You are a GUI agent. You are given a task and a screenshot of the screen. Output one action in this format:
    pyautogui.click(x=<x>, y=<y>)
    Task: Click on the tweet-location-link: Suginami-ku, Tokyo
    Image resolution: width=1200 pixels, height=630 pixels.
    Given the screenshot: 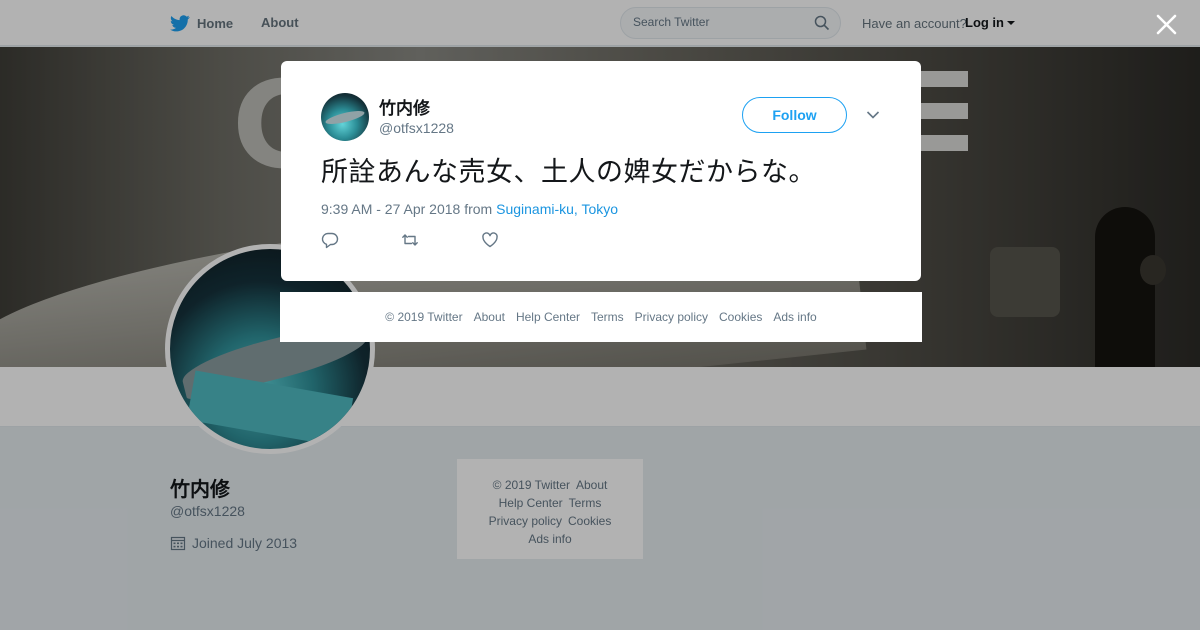 What is the action you would take?
    pyautogui.click(x=557, y=209)
    